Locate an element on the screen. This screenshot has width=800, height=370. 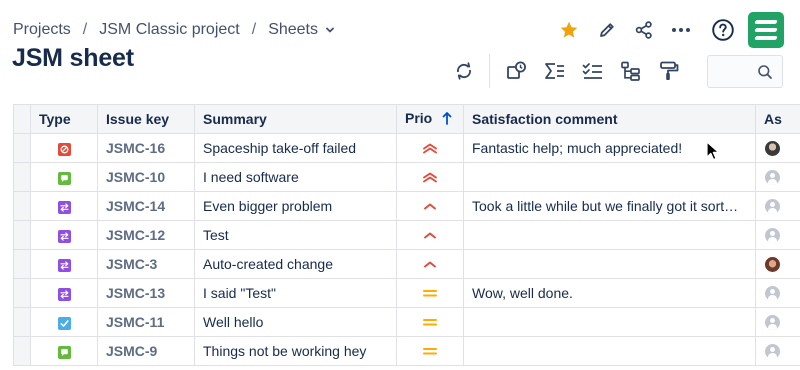
table-row: JSMC-3 Auto-created change is located at coordinates (406, 264).